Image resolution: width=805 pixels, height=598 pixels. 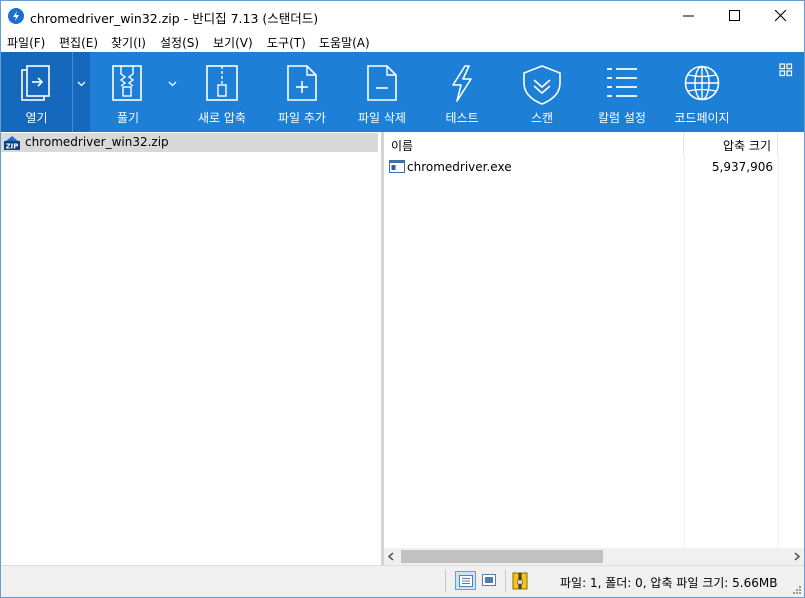 I want to click on extract-dropdown-chevron-icon, so click(x=172, y=84).